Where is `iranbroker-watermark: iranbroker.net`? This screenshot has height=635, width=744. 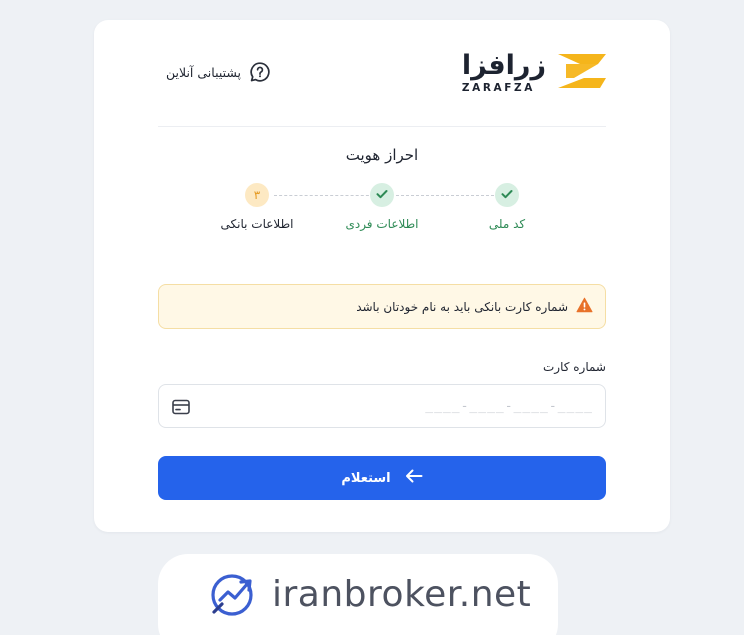 iranbroker-watermark: iranbroker.net is located at coordinates (358, 594).